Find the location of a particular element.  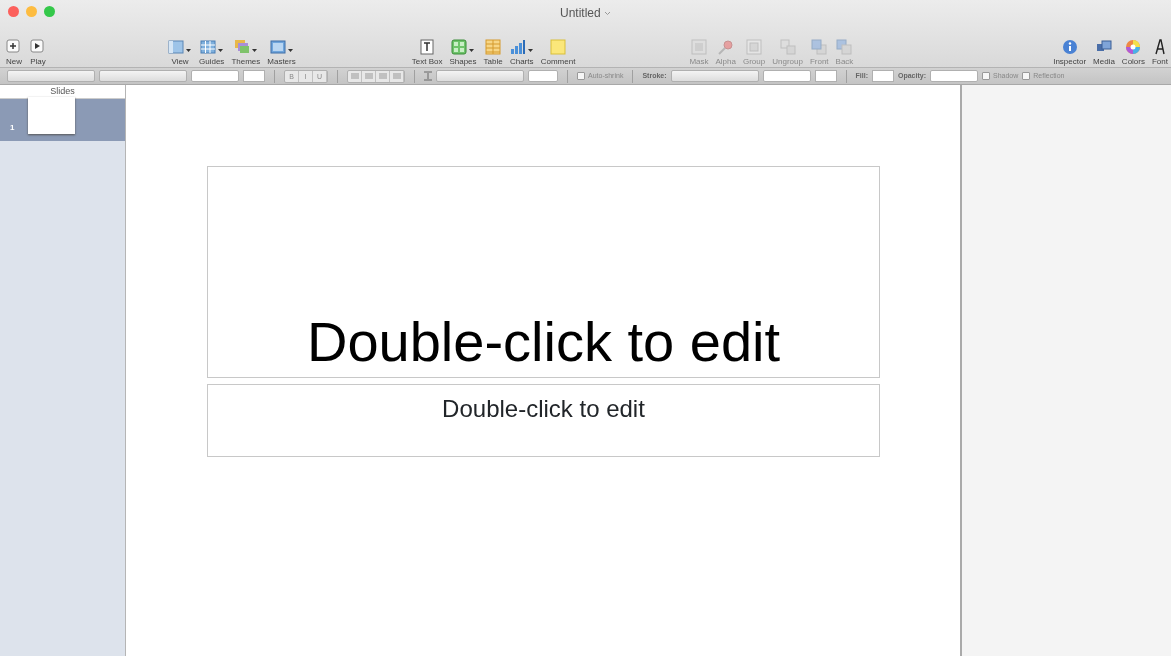

toolbar-button: Inspector is located at coordinates (1070, 53).